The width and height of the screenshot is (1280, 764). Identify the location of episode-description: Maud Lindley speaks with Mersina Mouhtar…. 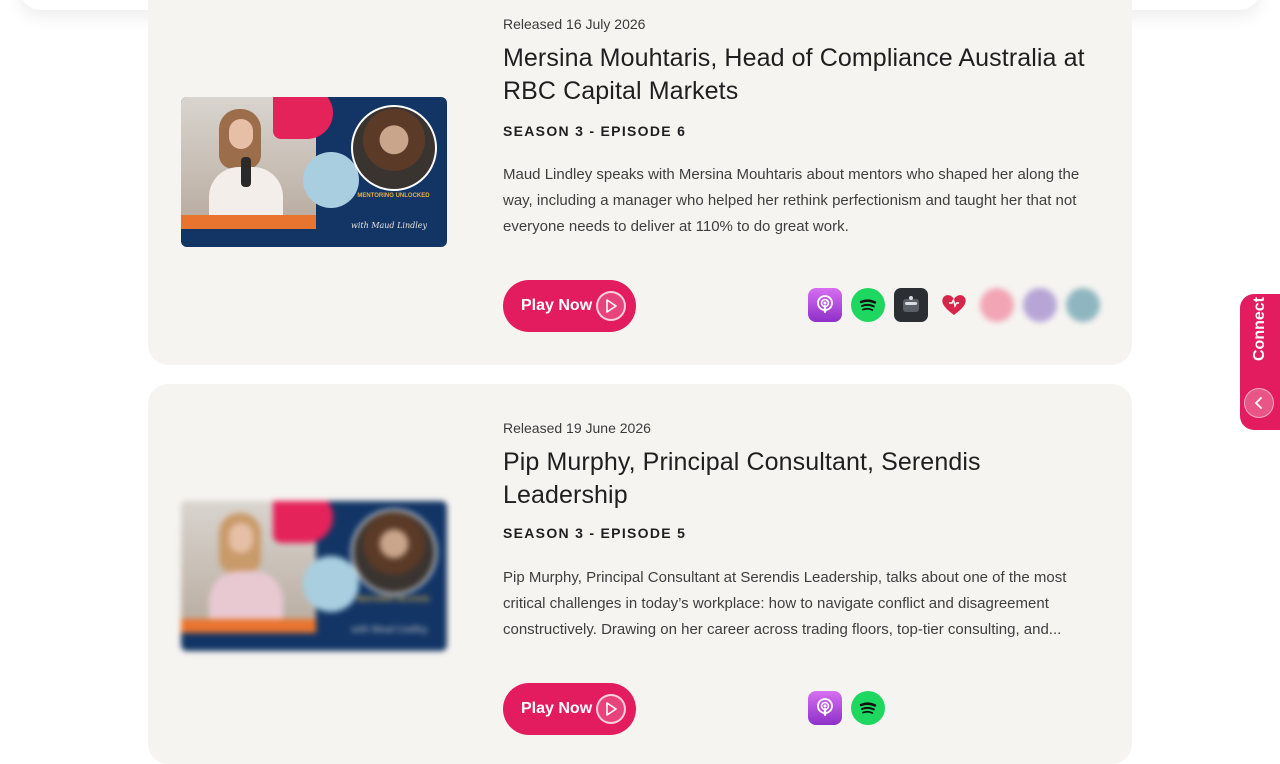
(791, 200).